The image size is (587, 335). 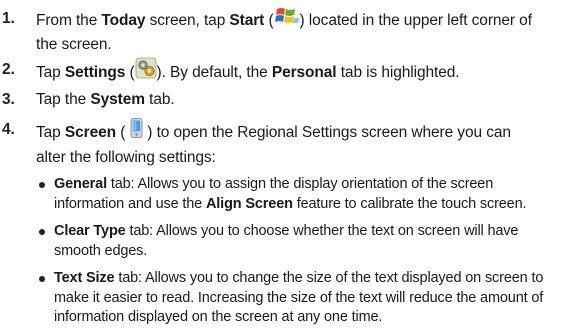 What do you see at coordinates (80, 184) in the screenshot?
I see `general-tab-label: General` at bounding box center [80, 184].